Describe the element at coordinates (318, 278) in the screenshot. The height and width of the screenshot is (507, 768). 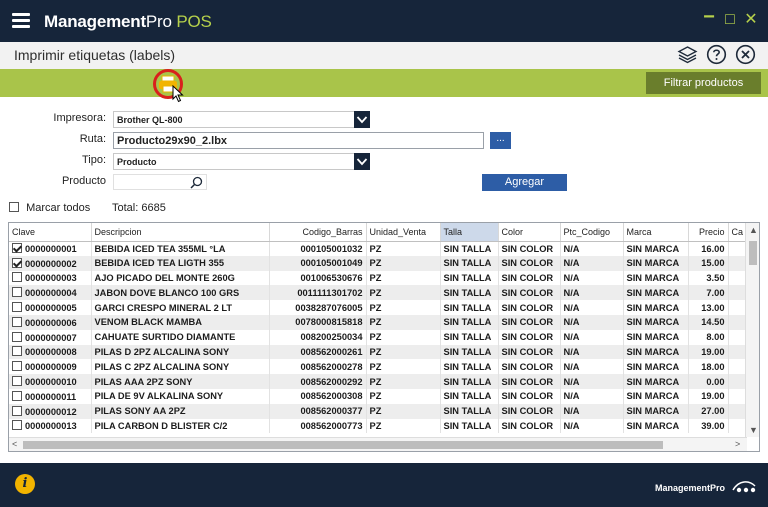
I see `cell-codigo-barras: 001006530676` at that location.